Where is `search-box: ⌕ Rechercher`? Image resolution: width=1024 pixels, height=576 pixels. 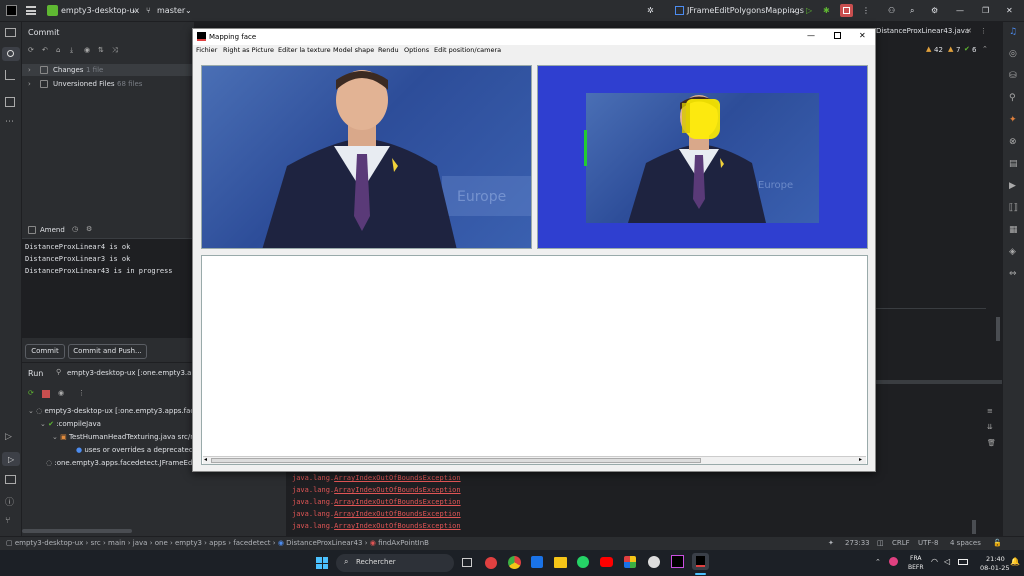 search-box: ⌕ Rechercher is located at coordinates (395, 563).